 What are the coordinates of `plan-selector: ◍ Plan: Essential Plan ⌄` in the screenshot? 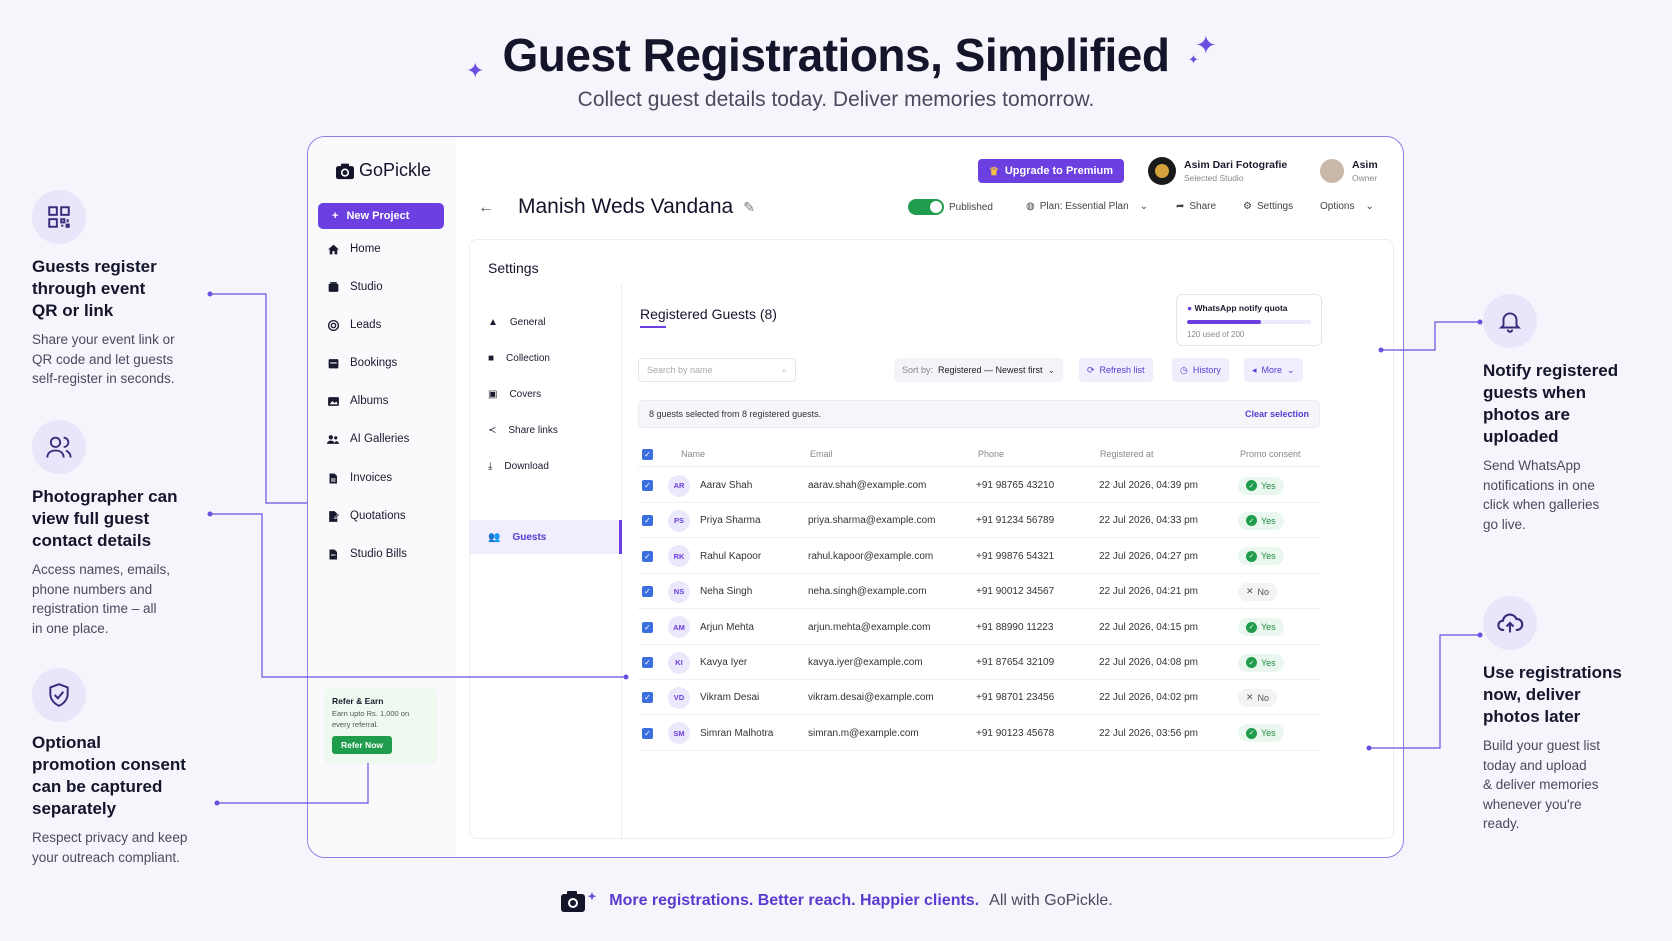 It's located at (1087, 206).